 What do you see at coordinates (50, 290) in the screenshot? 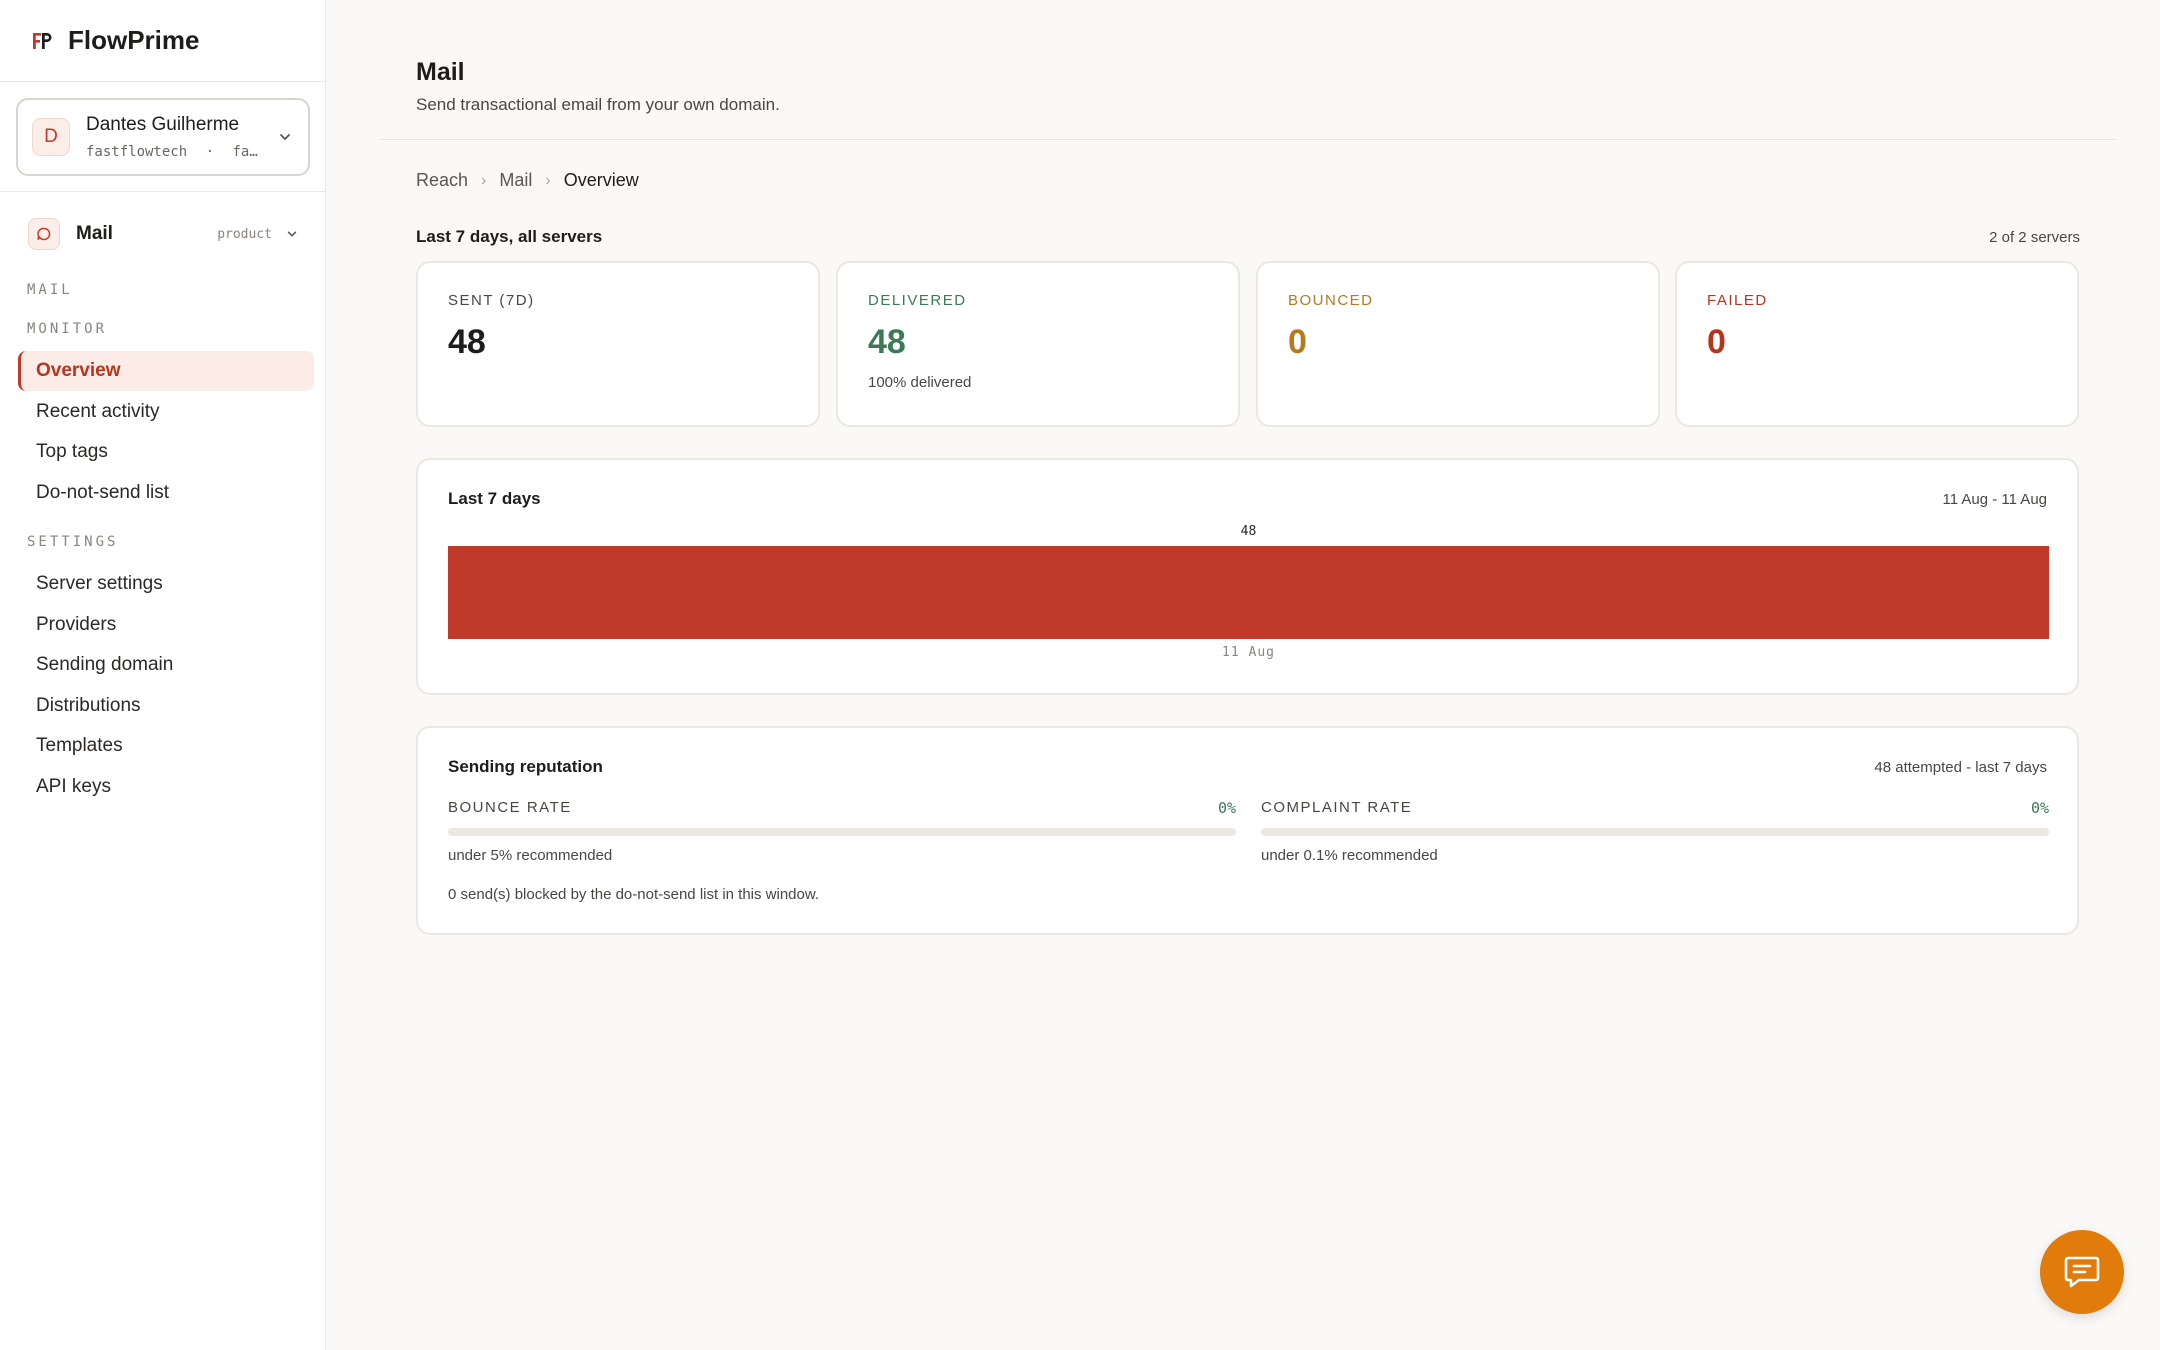
I see `section-label-mail: MAIL` at bounding box center [50, 290].